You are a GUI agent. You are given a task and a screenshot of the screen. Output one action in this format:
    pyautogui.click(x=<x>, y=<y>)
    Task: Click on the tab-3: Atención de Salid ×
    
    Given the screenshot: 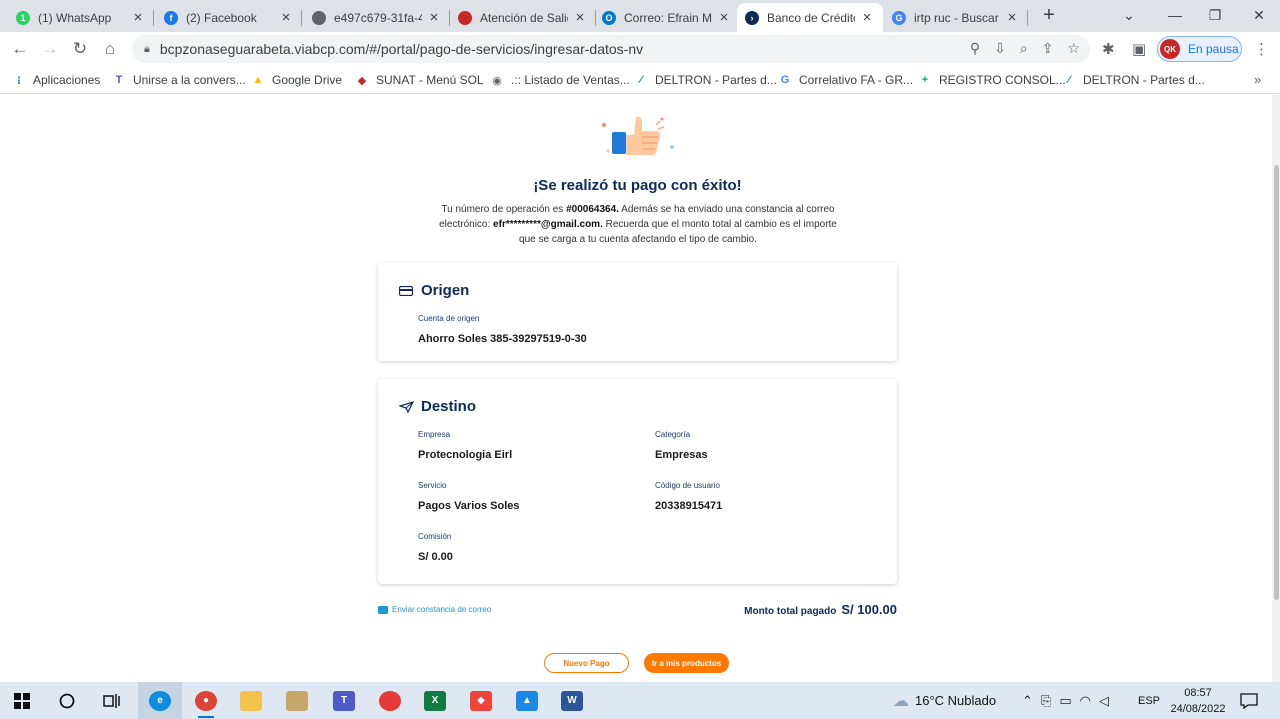 What is the action you would take?
    pyautogui.click(x=523, y=17)
    